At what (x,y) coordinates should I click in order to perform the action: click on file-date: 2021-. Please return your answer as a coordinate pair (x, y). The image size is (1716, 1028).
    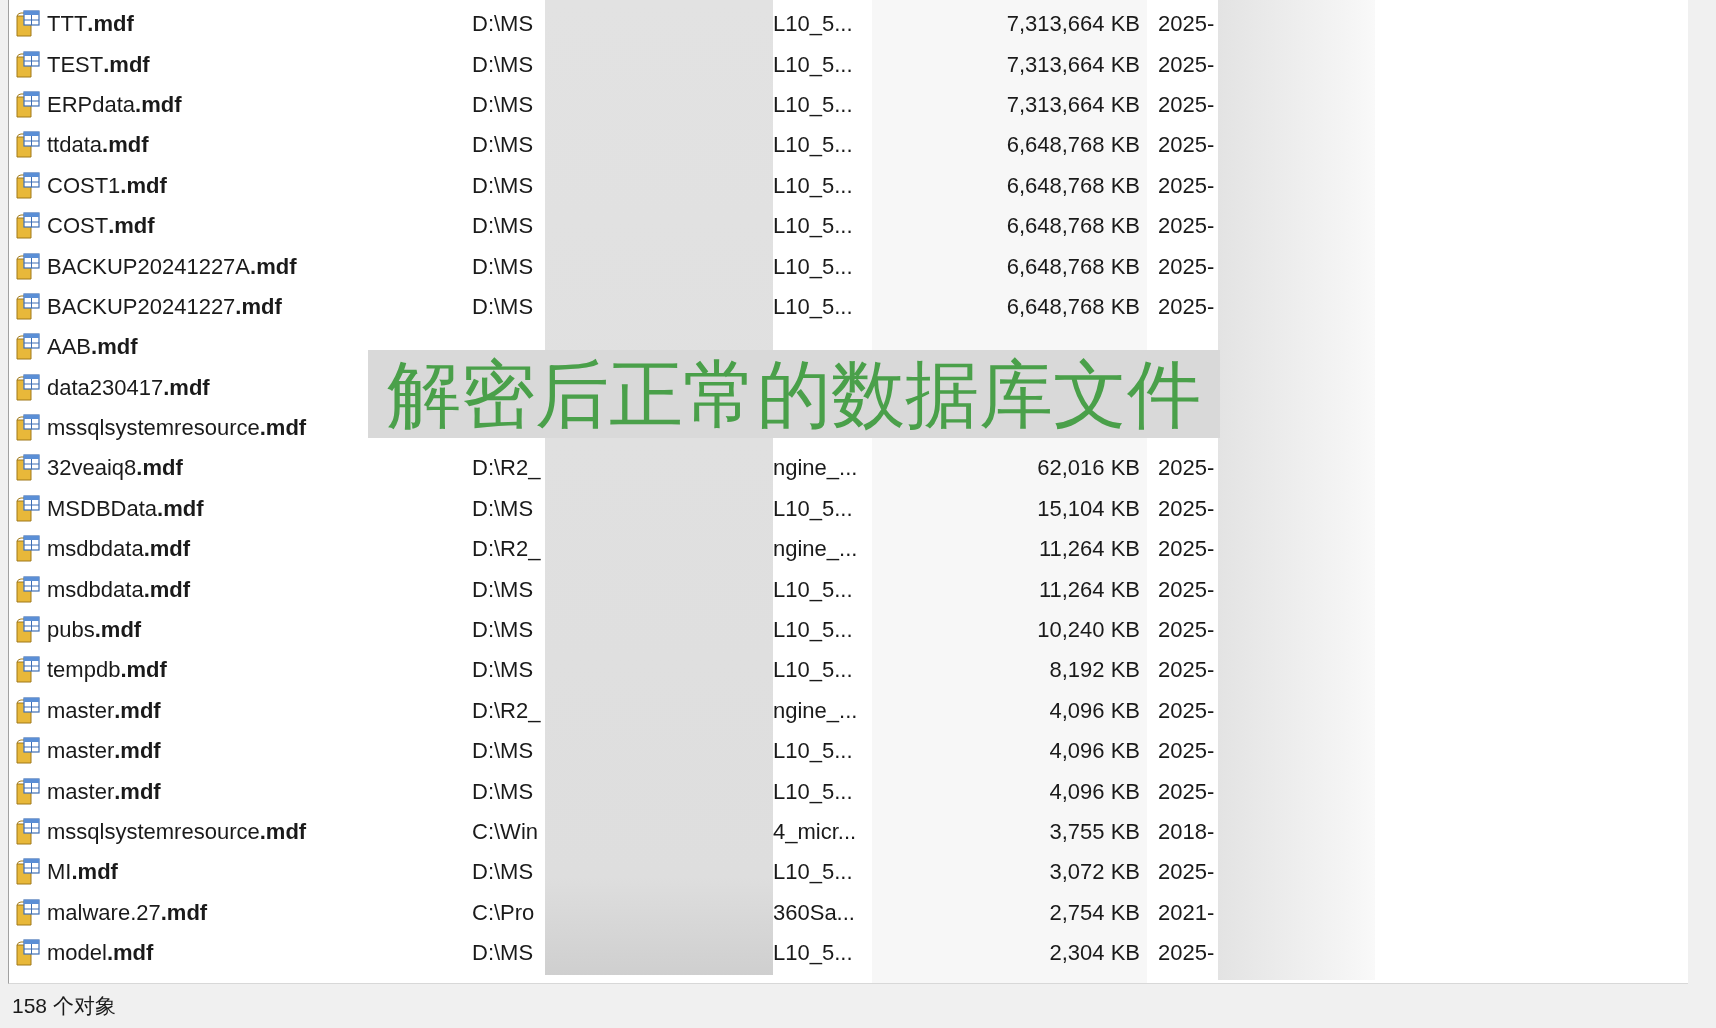
    Looking at the image, I should click on (1186, 912).